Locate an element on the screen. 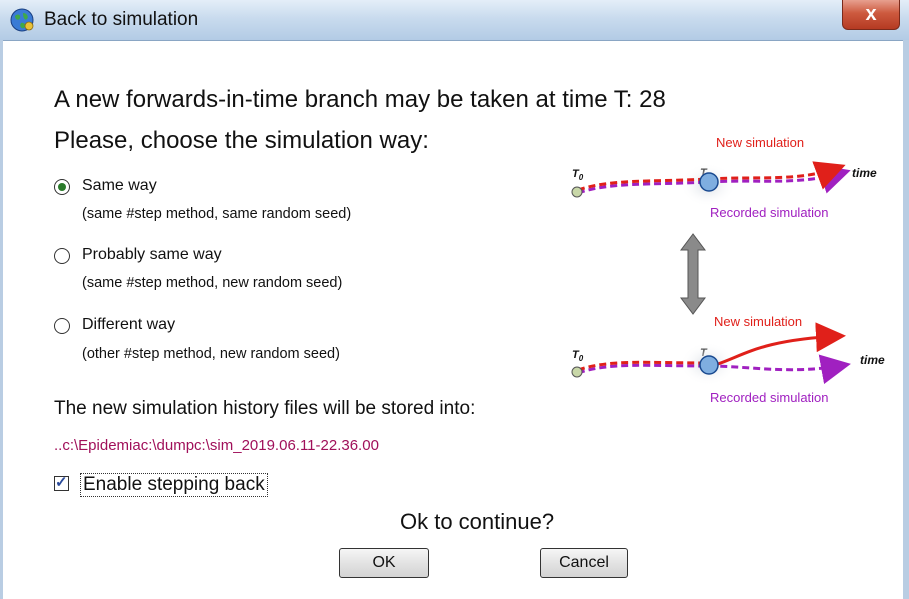 Image resolution: width=909 pixels, height=599 pixels. enable-stepping-back-checkbox: ✓ is located at coordinates (61, 482).